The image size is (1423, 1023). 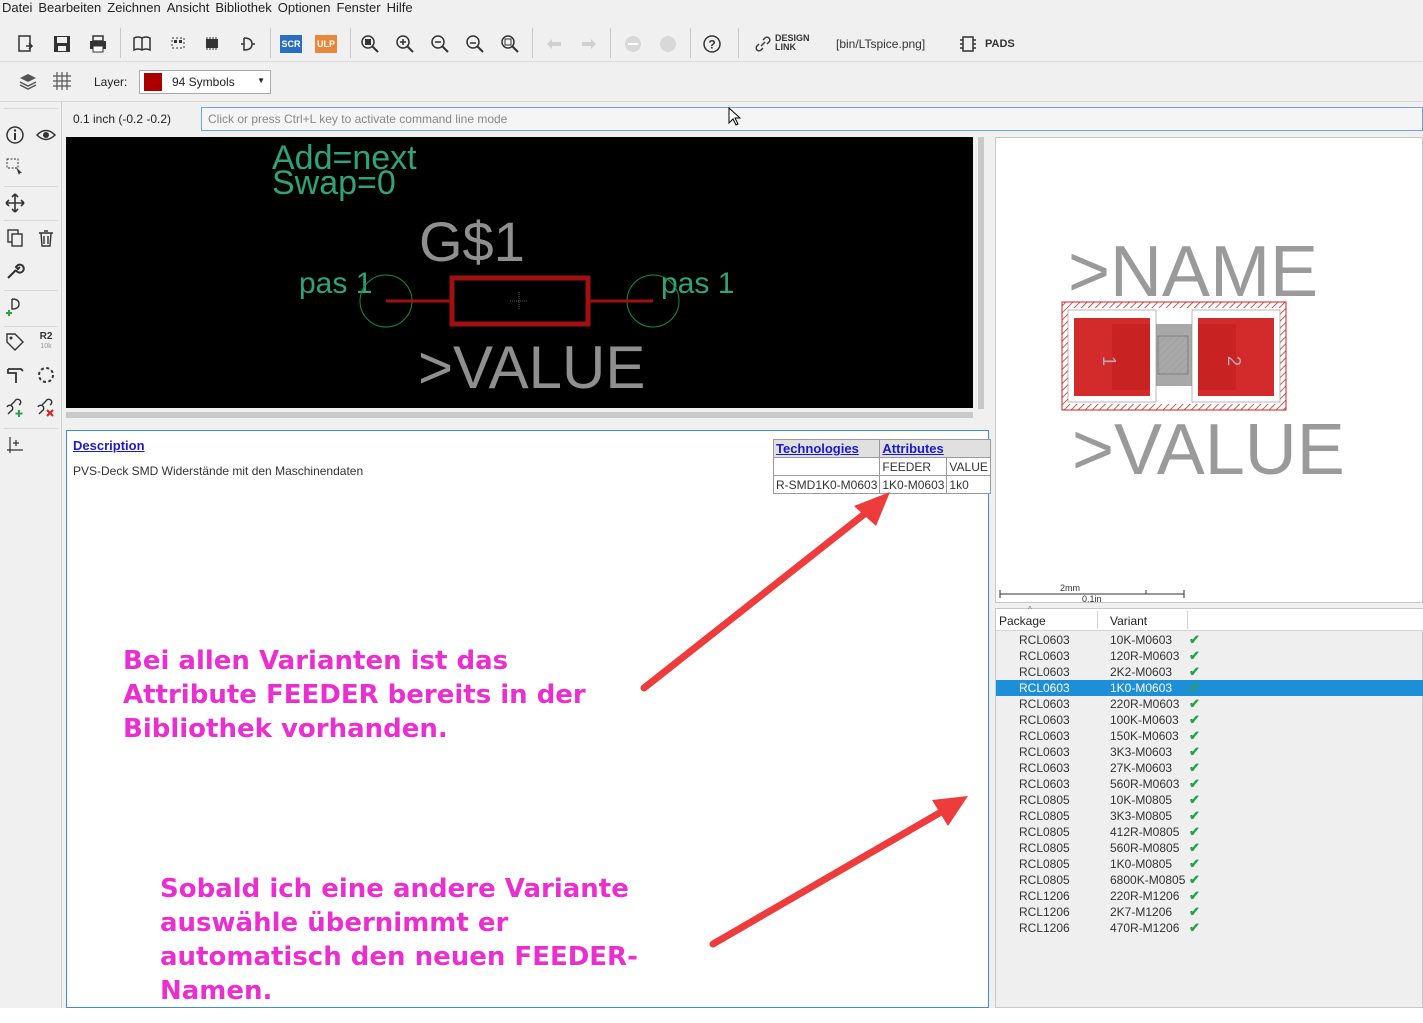 I want to click on grid-icon, so click(x=62, y=81).